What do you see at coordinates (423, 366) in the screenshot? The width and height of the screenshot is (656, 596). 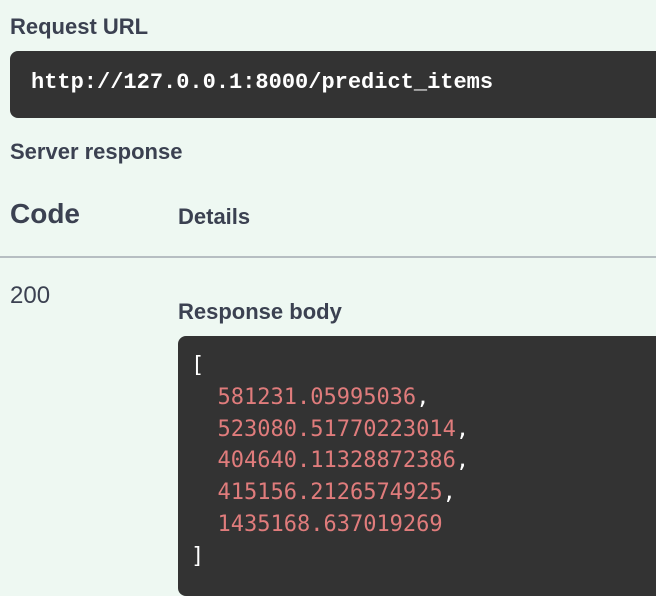 I see `json-open-bracket-line: [` at bounding box center [423, 366].